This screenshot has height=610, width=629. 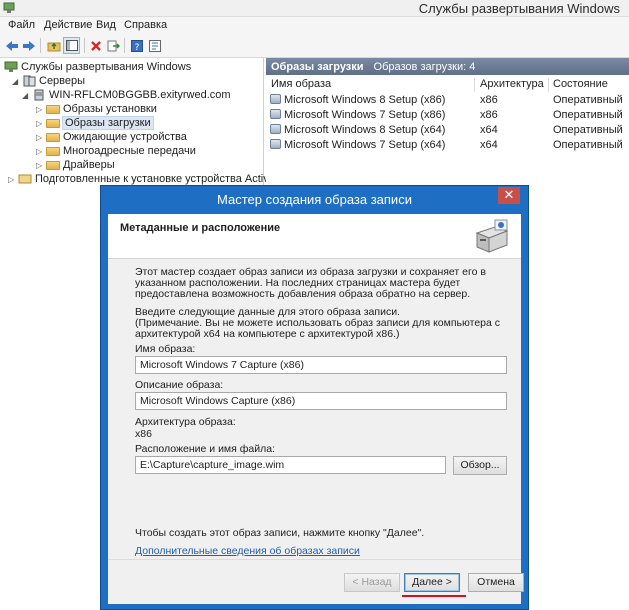 I want to click on tree-item-label: Ожидающие устройства, so click(x=125, y=137).